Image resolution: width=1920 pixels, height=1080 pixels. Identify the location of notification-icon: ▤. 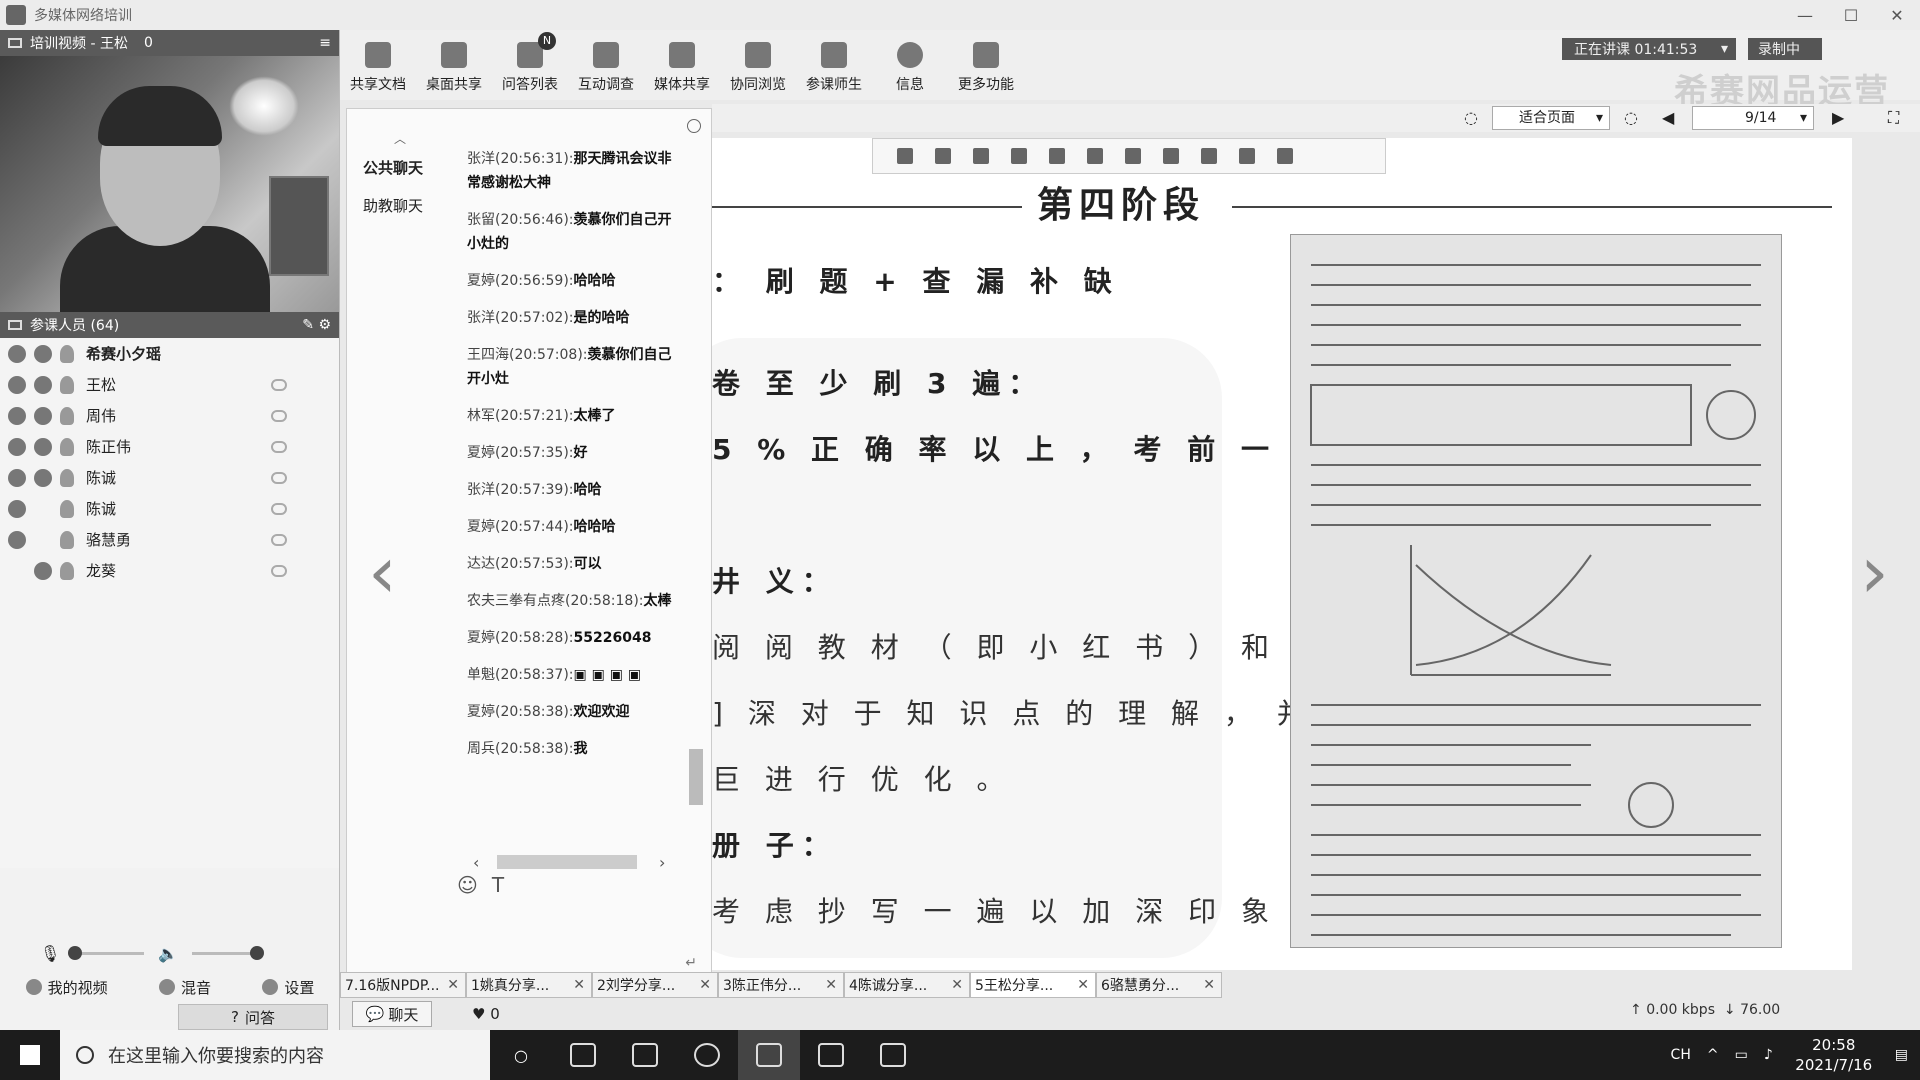
(1901, 1055).